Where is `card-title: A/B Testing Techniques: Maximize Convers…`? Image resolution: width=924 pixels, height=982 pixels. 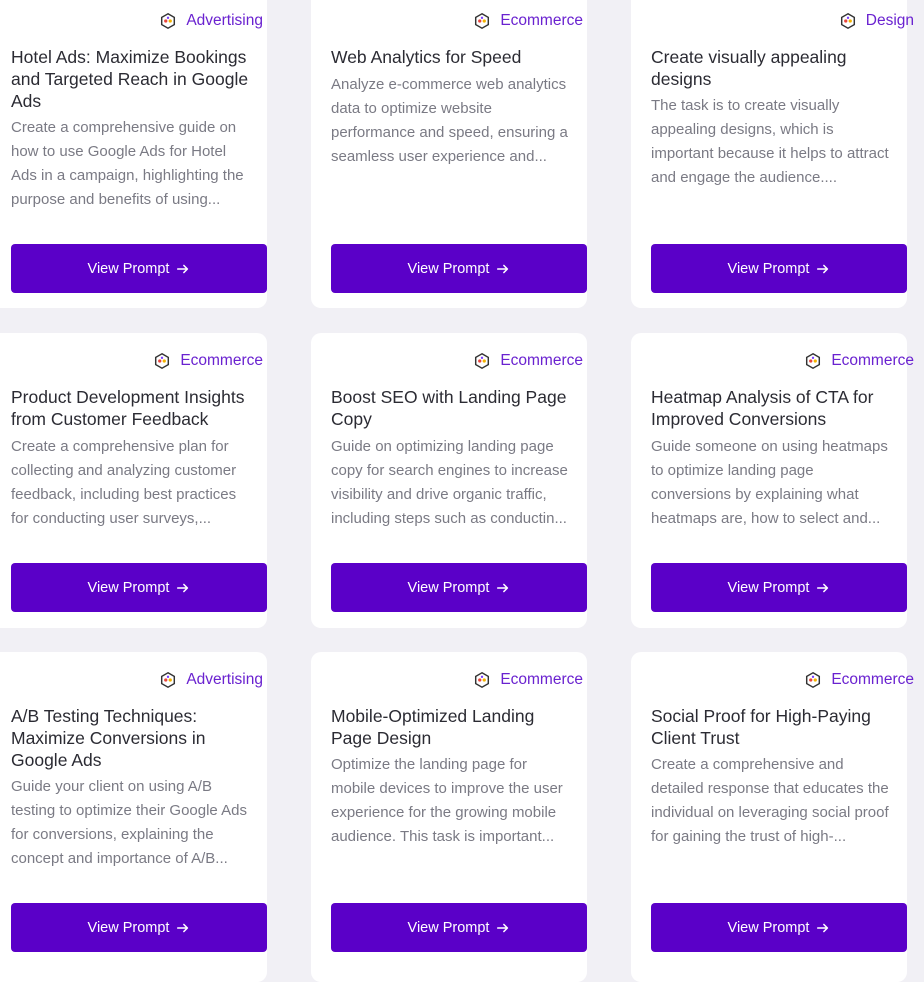
card-title: A/B Testing Techniques: Maximize Convers… is located at coordinates (108, 738).